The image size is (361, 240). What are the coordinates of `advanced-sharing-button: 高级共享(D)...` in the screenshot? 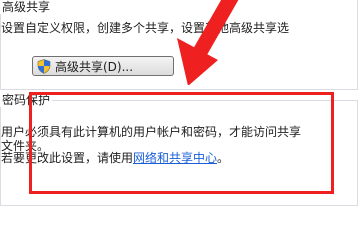 It's located at (103, 66).